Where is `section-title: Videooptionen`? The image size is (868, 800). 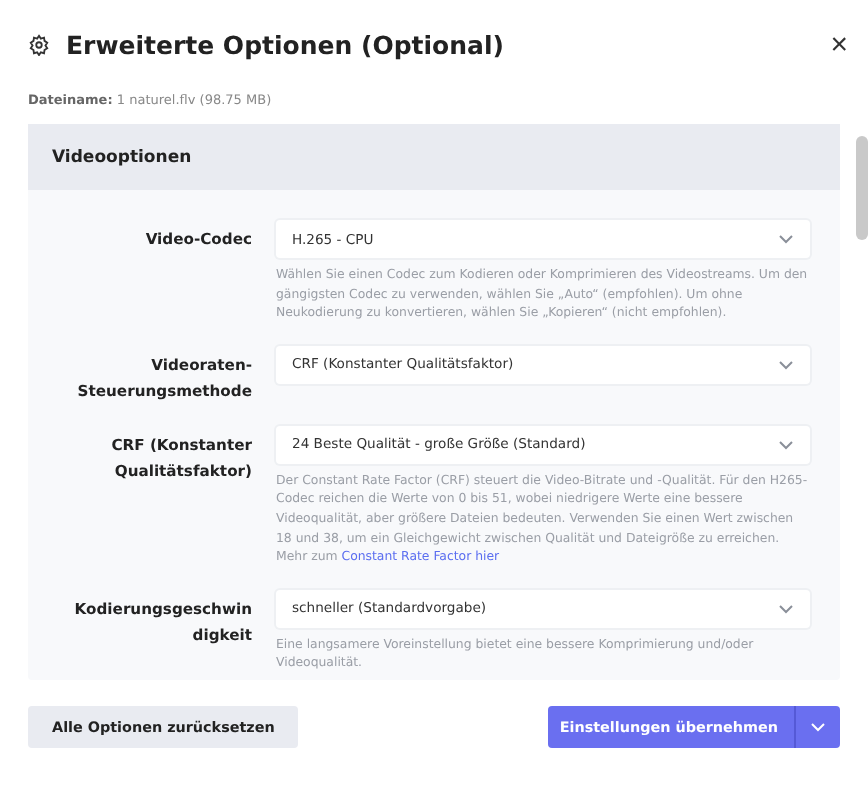 section-title: Videooptionen is located at coordinates (122, 157).